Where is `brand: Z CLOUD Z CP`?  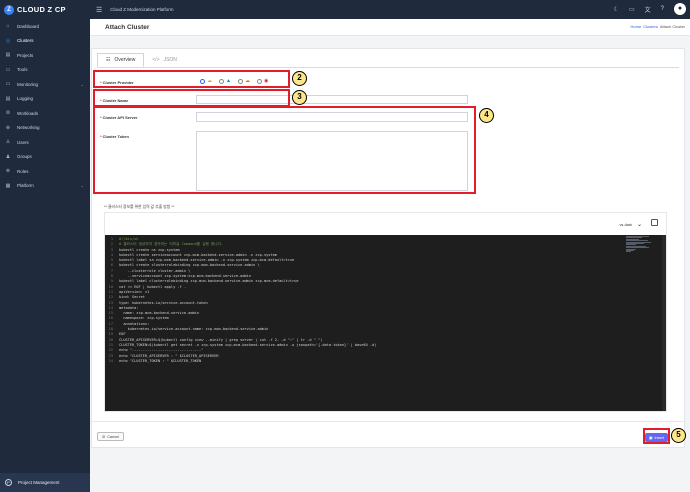
brand: Z CLOUD Z CP is located at coordinates (45, 9).